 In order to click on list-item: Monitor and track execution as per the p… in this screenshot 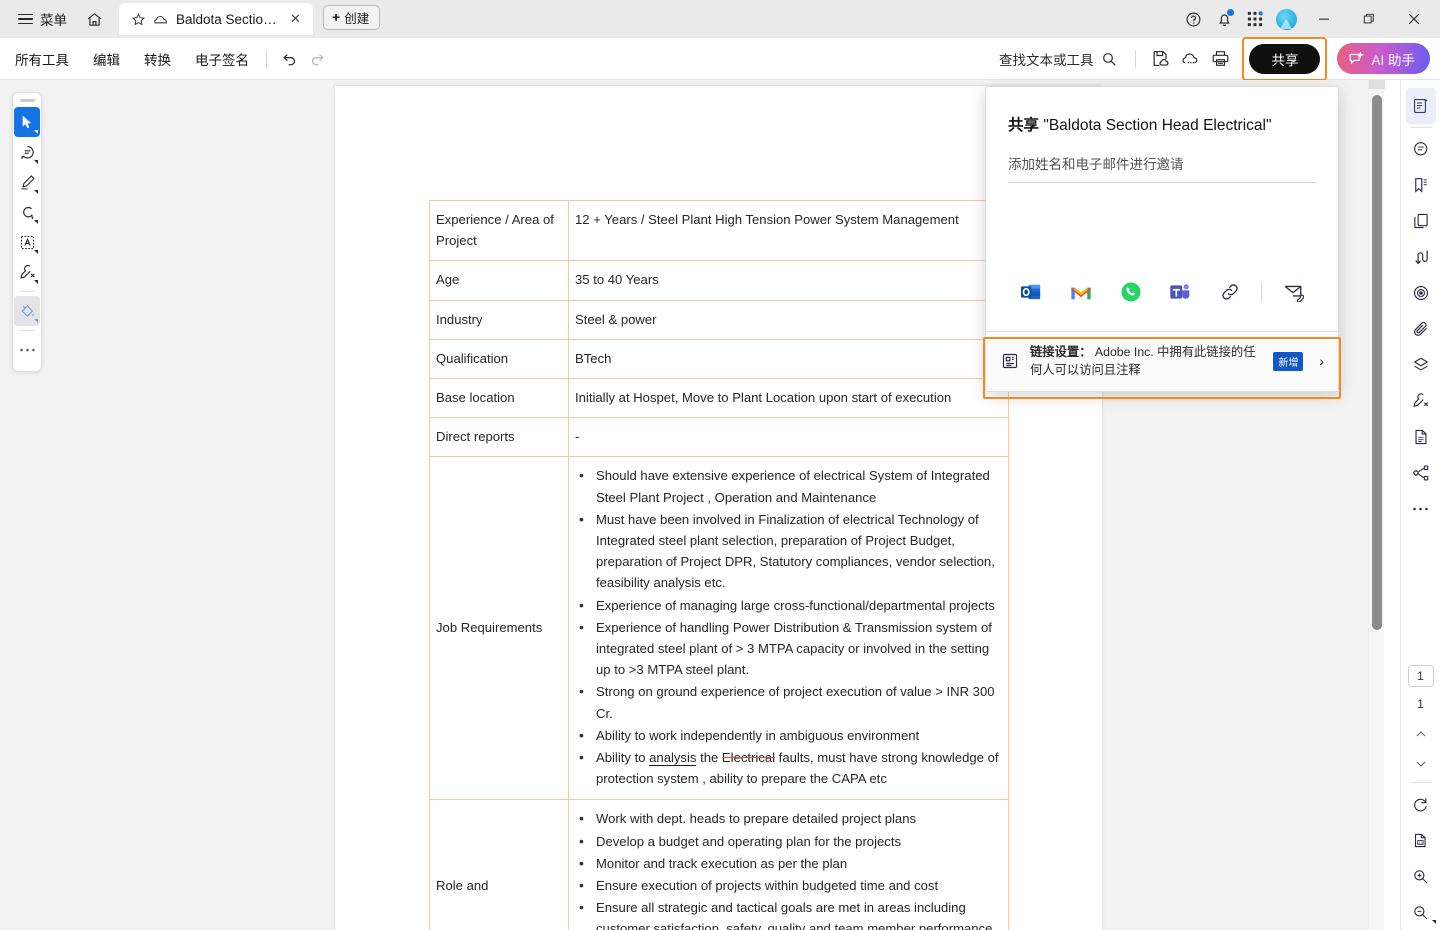, I will do `click(790, 863)`.